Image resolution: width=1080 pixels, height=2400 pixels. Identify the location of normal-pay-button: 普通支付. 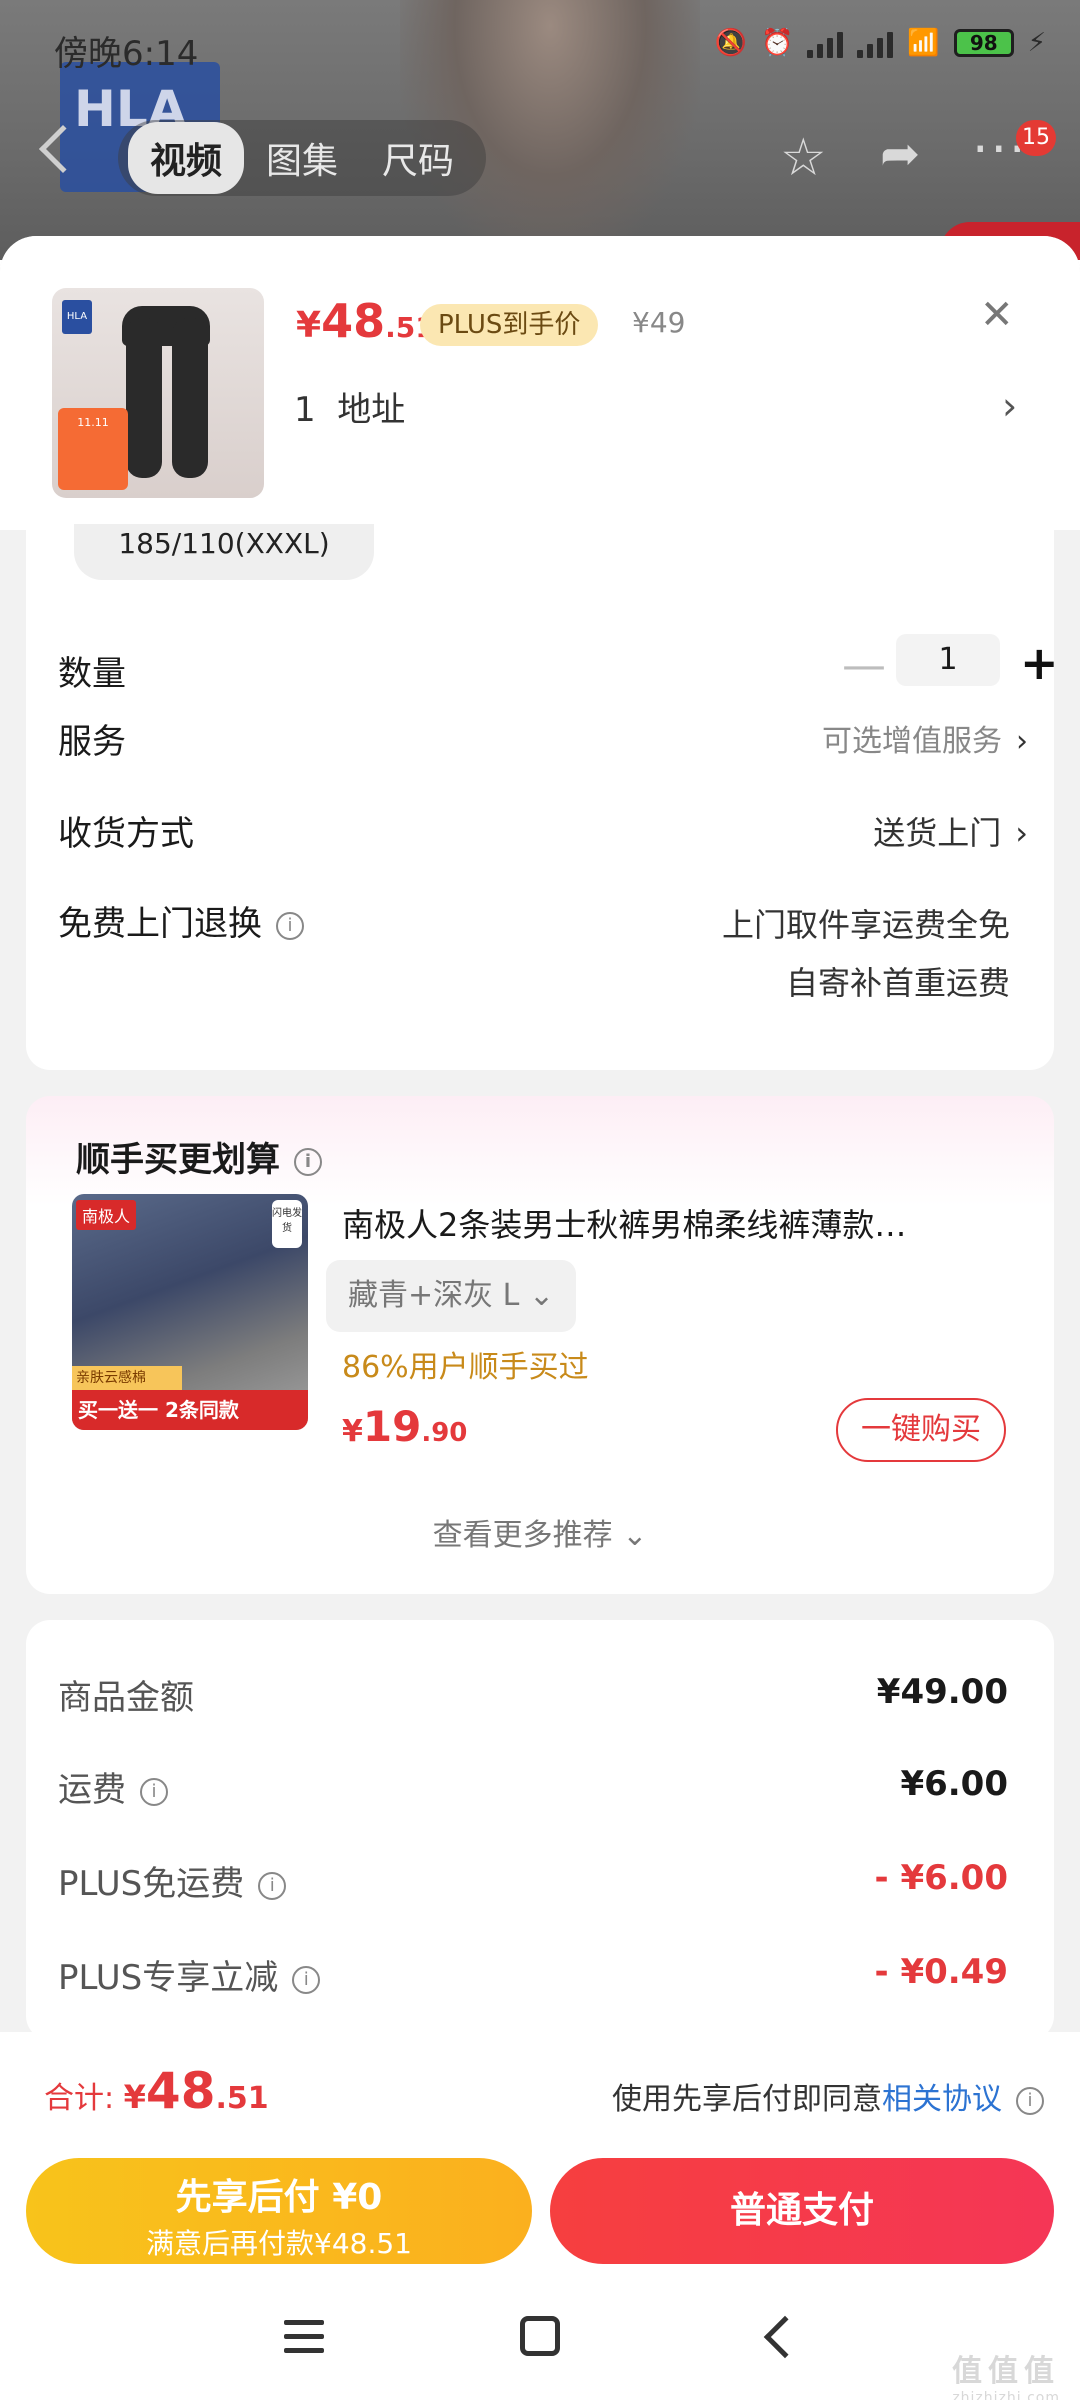
(802, 2211).